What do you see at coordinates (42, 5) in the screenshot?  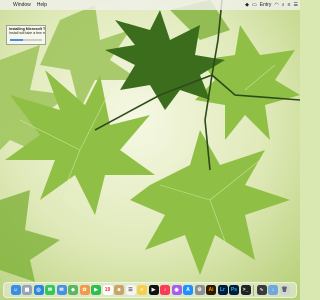 I see `menu-help: Help` at bounding box center [42, 5].